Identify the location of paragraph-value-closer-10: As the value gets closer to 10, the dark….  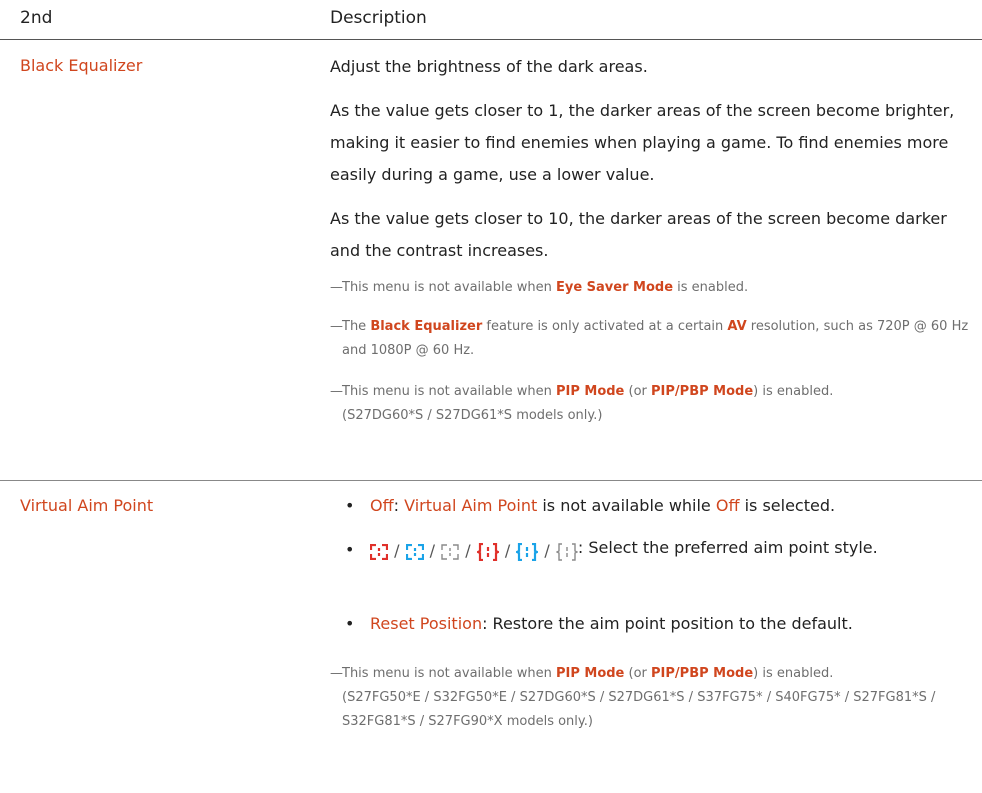
(638, 234).